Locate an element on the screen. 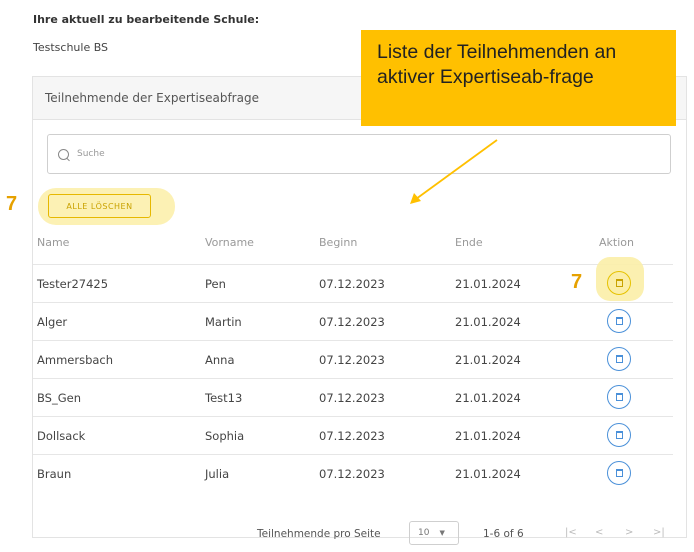  last-page-icon: >| is located at coordinates (659, 532).